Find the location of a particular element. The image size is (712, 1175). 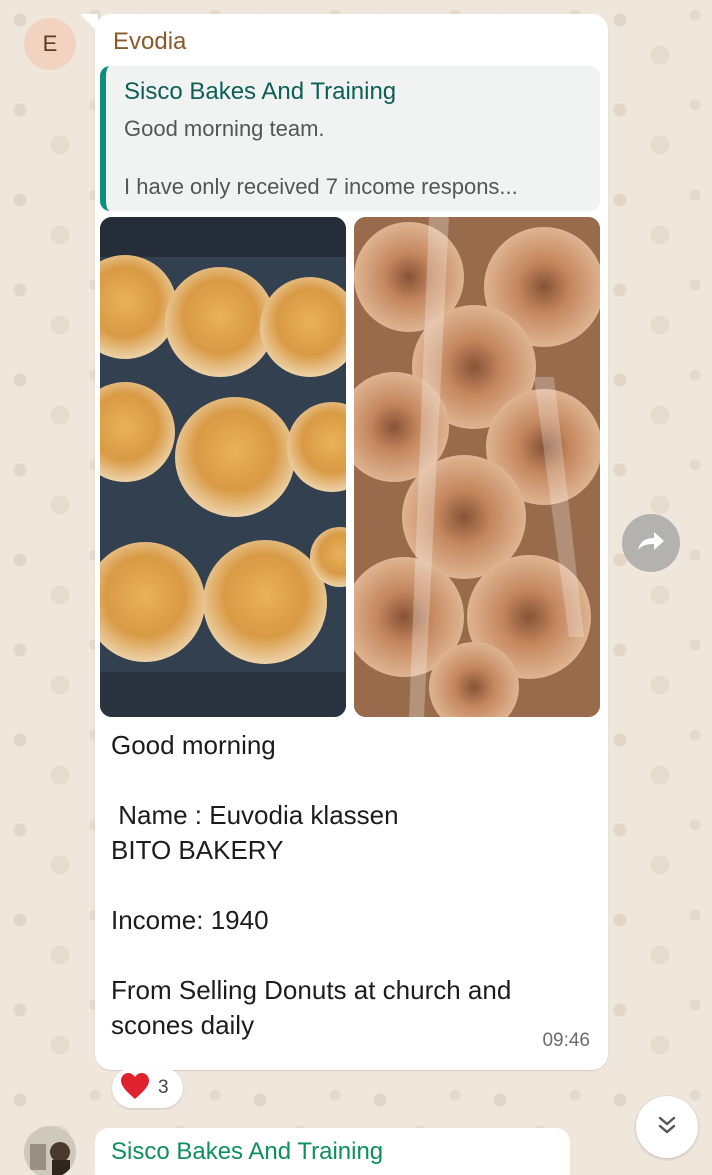

next-sender-name: Sisco Bakes And Training is located at coordinates (247, 1152).